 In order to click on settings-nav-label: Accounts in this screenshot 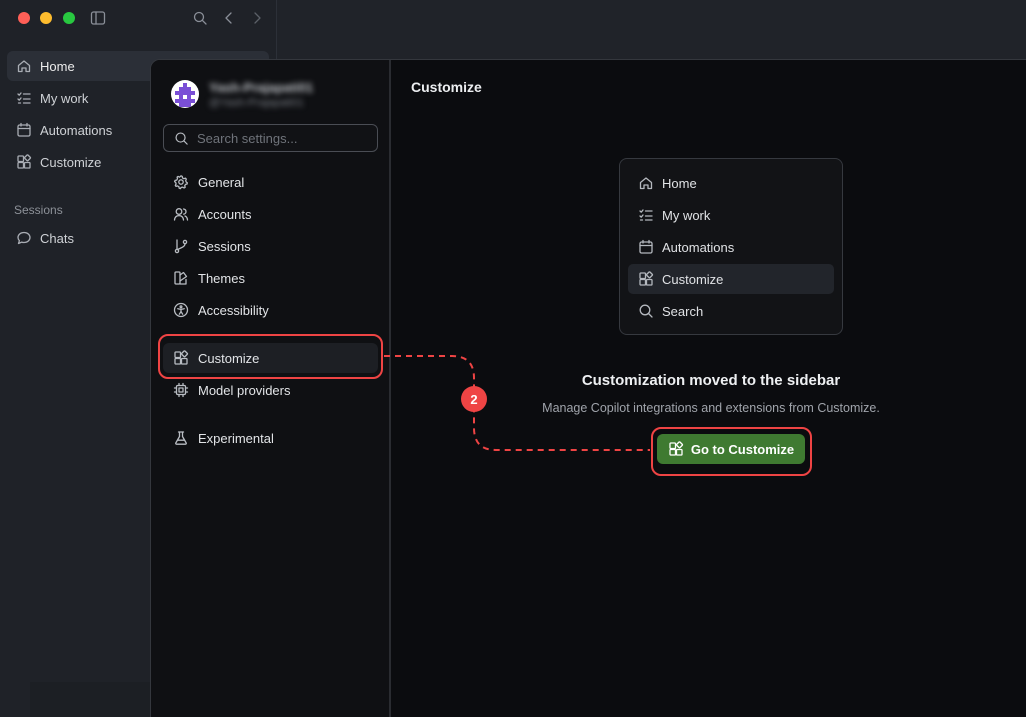, I will do `click(225, 214)`.